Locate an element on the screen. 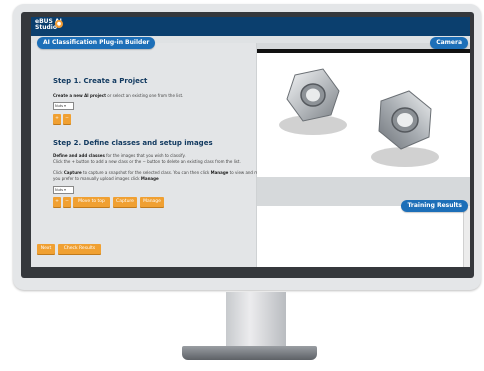 This screenshot has height=371, width=484. camera-label: Camera is located at coordinates (449, 43).